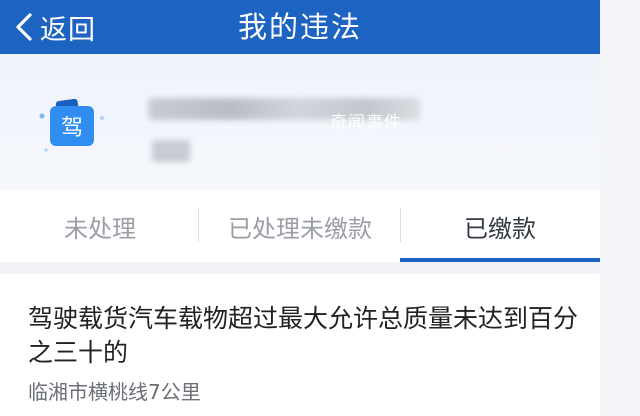 Image resolution: width=640 pixels, height=416 pixels. Describe the element at coordinates (303, 335) in the screenshot. I see `violation-title: 驾驶载货汽车载物超过最大允许总质量未达到百分之三十的` at that location.